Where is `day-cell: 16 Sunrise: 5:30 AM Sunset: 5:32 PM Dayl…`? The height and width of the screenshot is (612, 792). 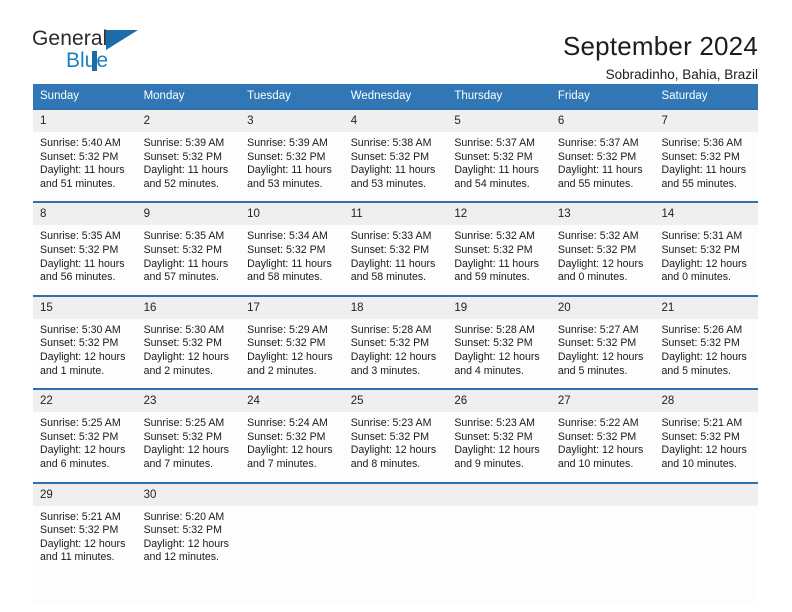 day-cell: 16 Sunrise: 5:30 AM Sunset: 5:32 PM Dayl… is located at coordinates (188, 341).